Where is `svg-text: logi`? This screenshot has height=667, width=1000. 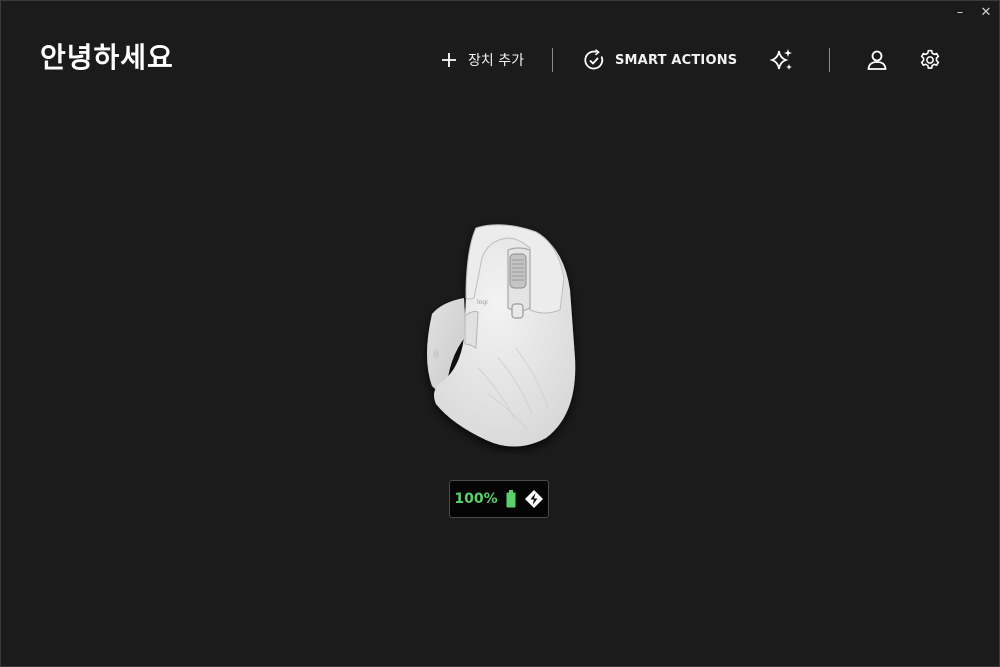 svg-text: logi is located at coordinates (482, 302).